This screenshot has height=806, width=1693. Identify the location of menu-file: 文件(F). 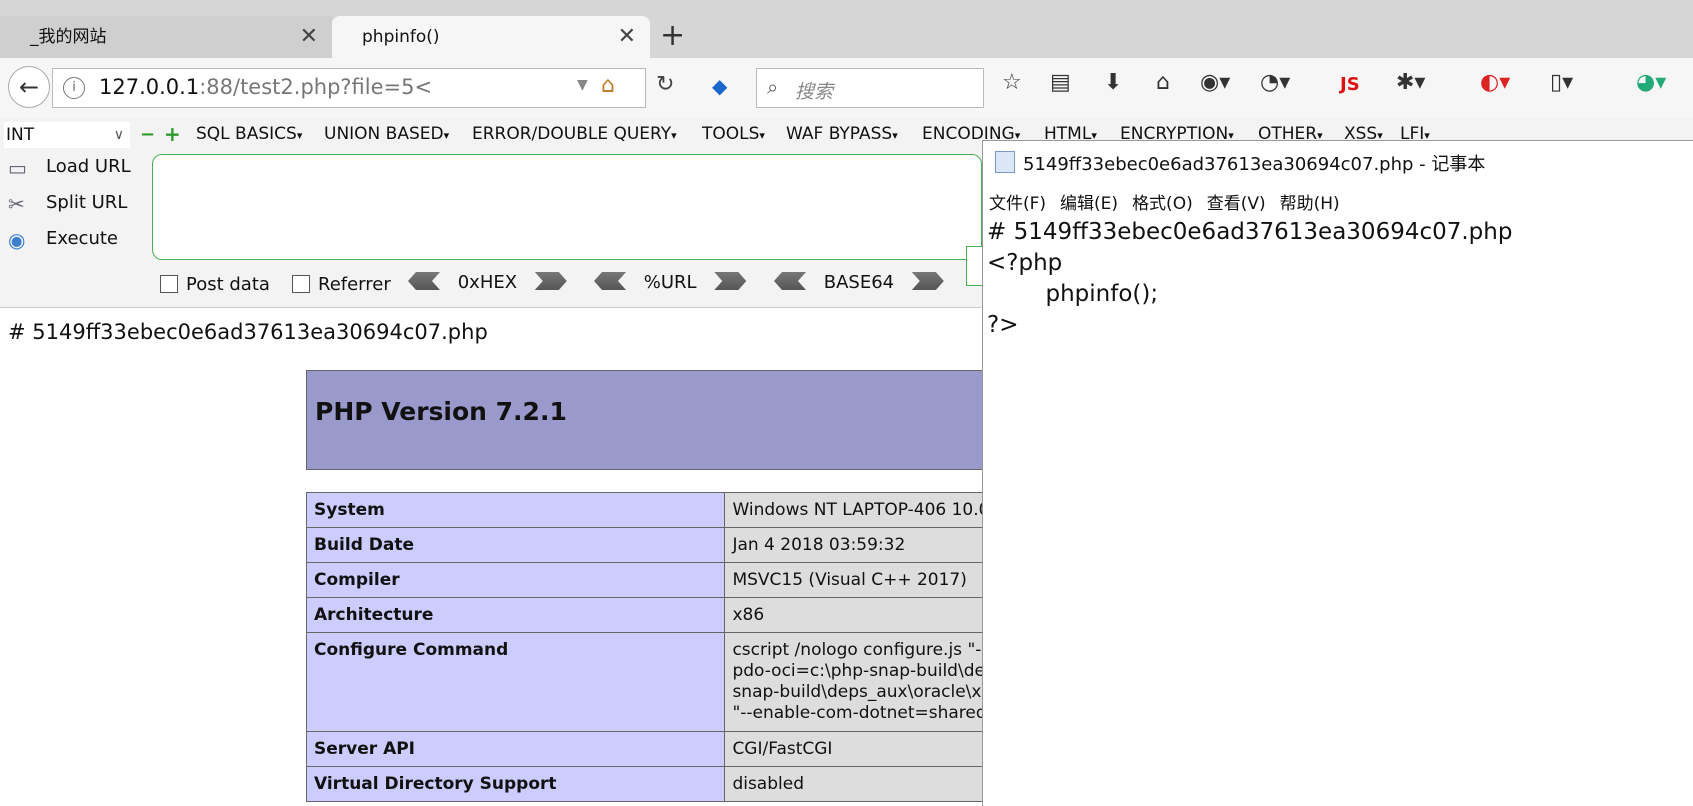
(1017, 204).